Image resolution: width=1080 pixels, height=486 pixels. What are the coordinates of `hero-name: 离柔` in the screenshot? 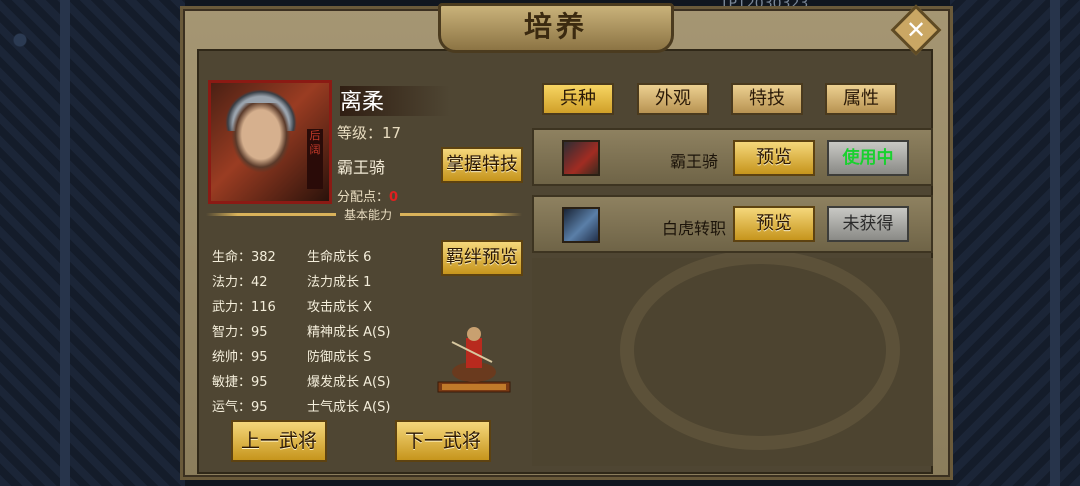 It's located at (362, 102).